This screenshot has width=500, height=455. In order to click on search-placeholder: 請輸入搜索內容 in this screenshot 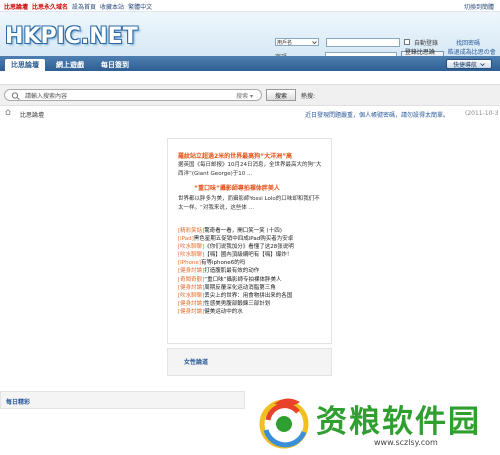, I will do `click(46, 96)`.